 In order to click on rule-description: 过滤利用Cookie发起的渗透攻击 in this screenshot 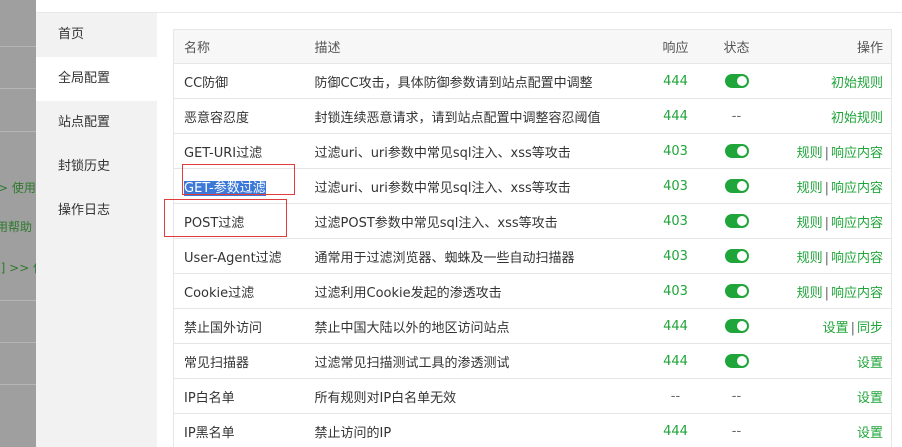, I will do `click(475, 291)`.